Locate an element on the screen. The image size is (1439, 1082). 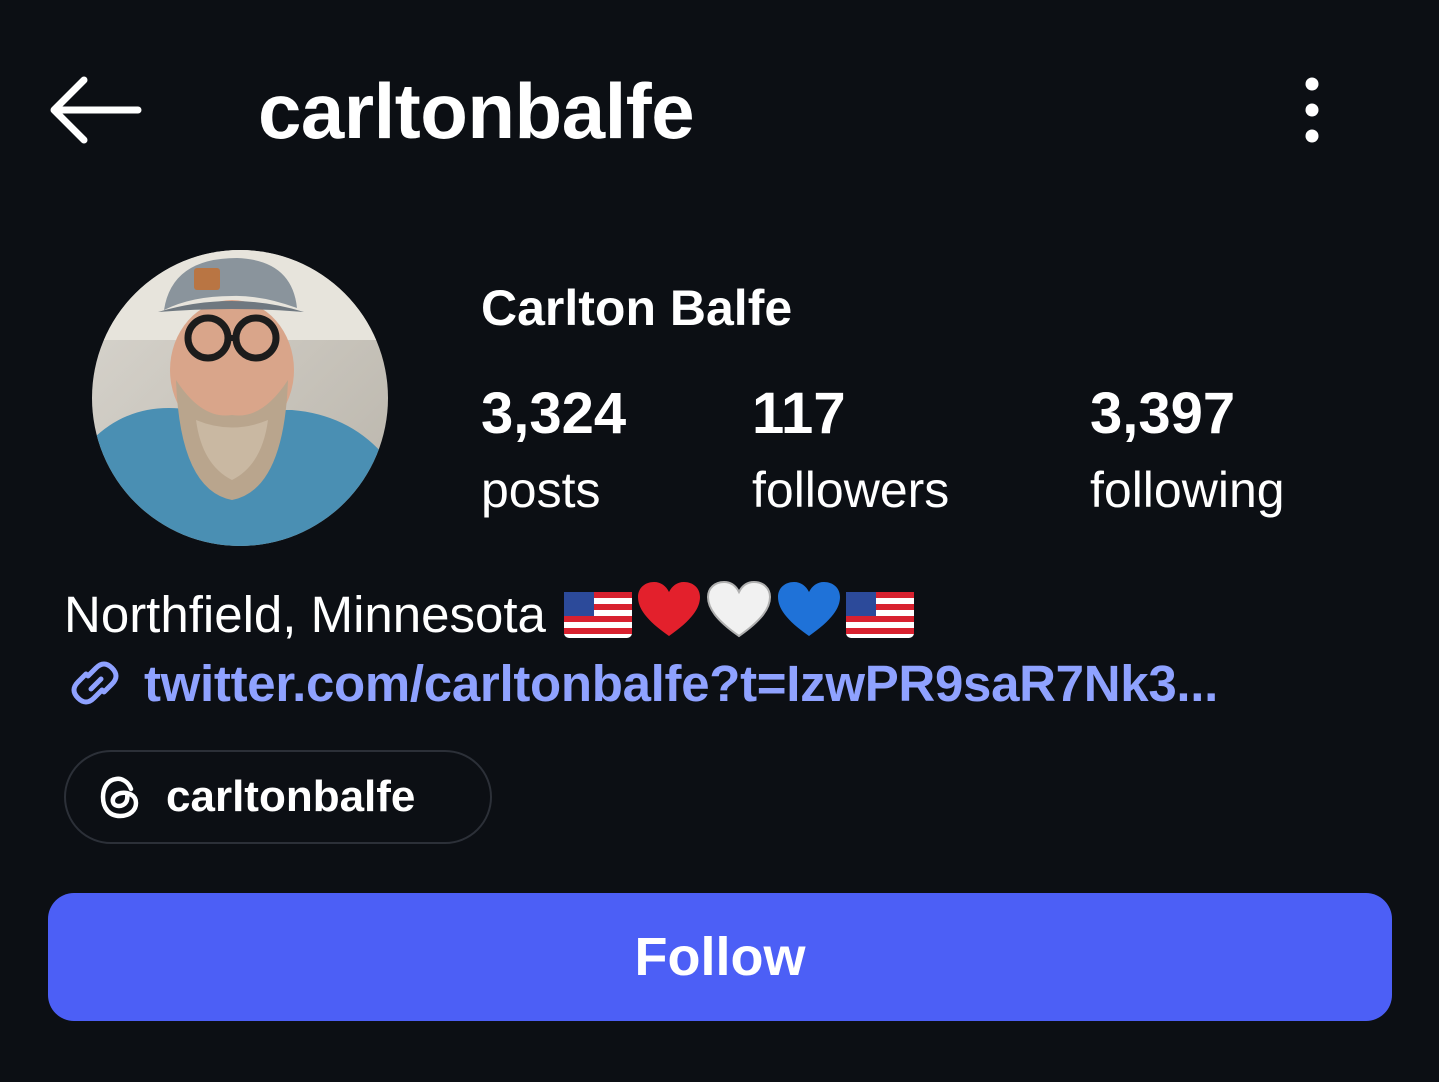
following-label: following is located at coordinates (1187, 490).